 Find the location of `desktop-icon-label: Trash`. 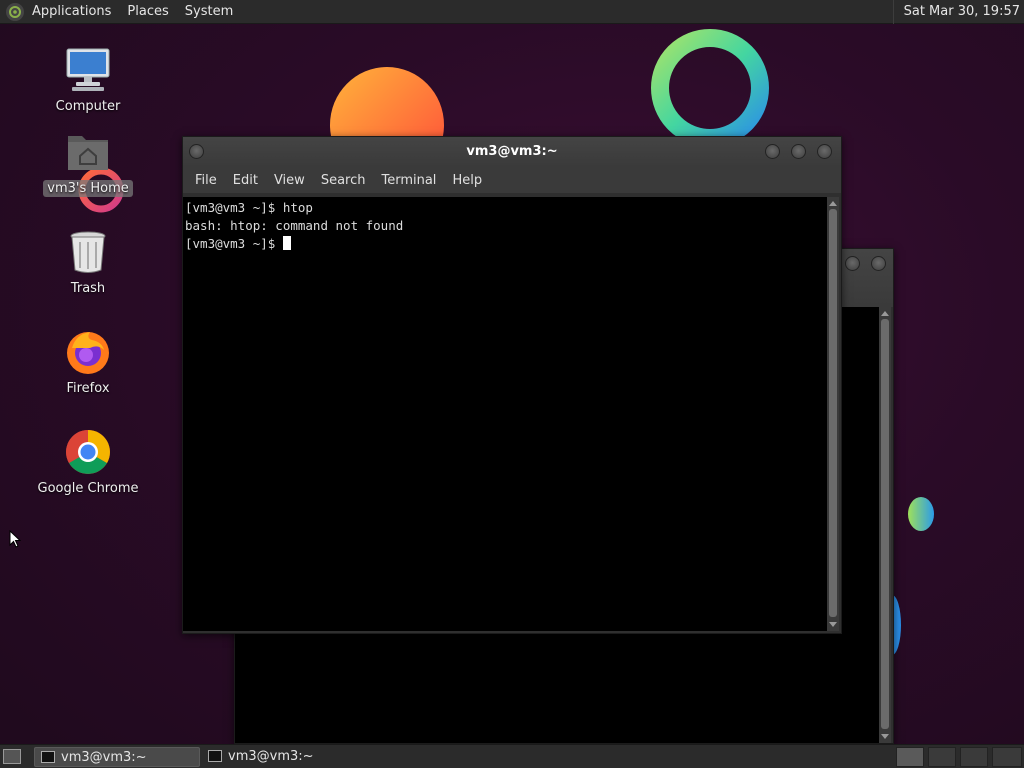

desktop-icon-label: Trash is located at coordinates (88, 288).